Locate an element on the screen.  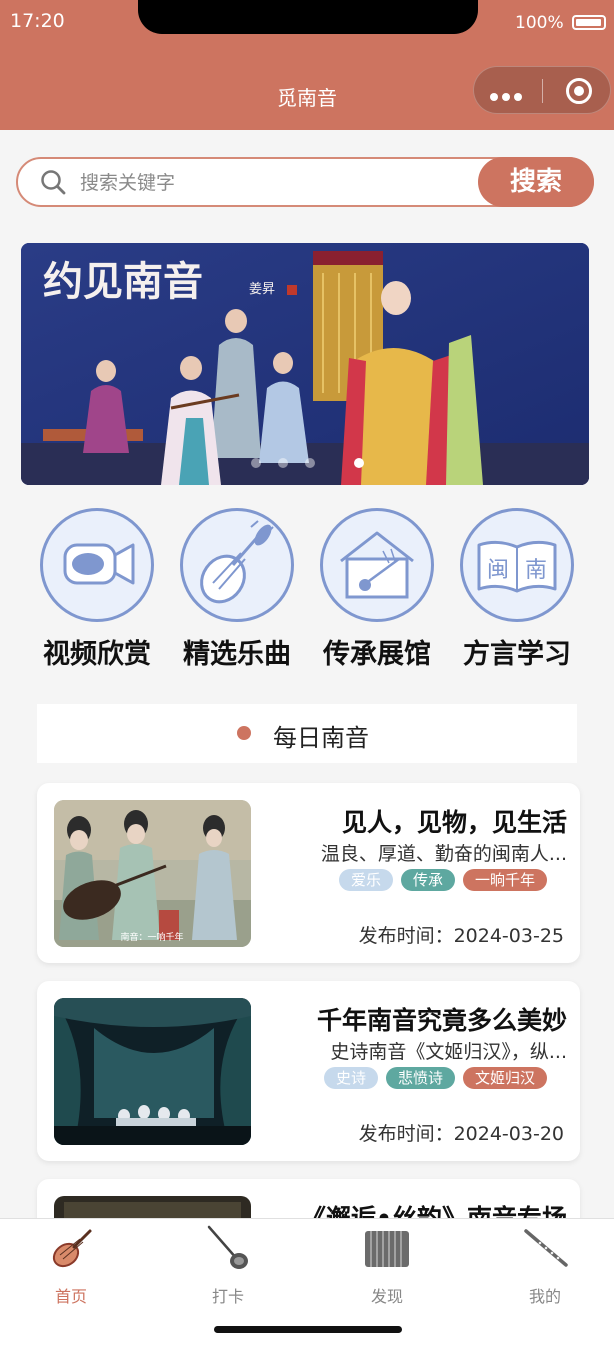
video-camera-icon is located at coordinates (97, 565).